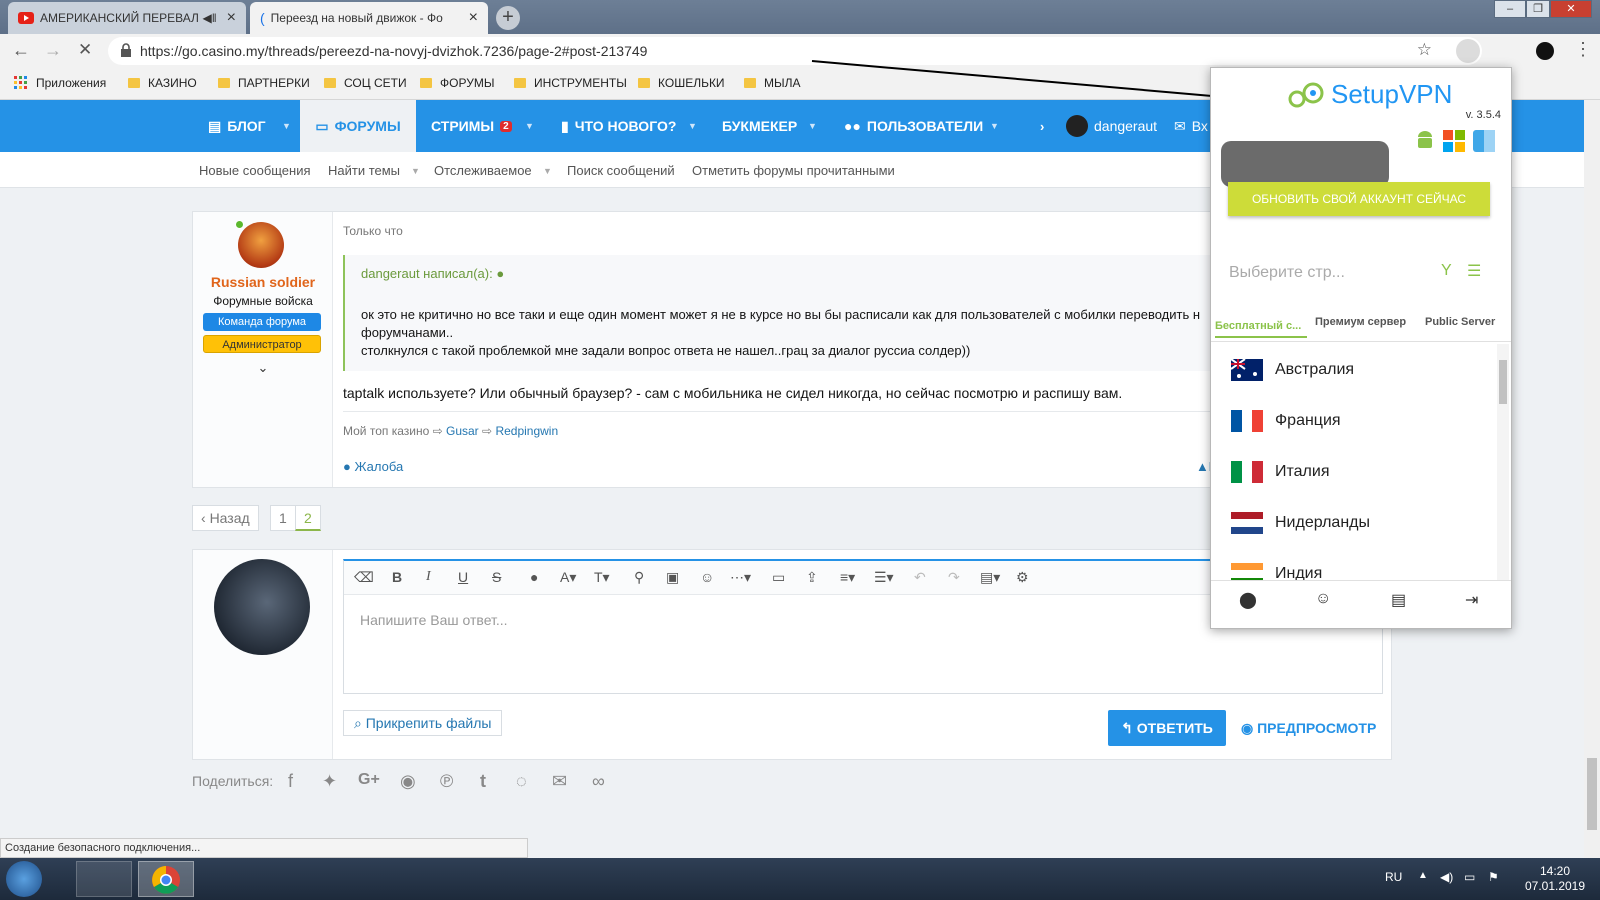  What do you see at coordinates (1307, 95) in the screenshot?
I see `vpn-logo-icon` at bounding box center [1307, 95].